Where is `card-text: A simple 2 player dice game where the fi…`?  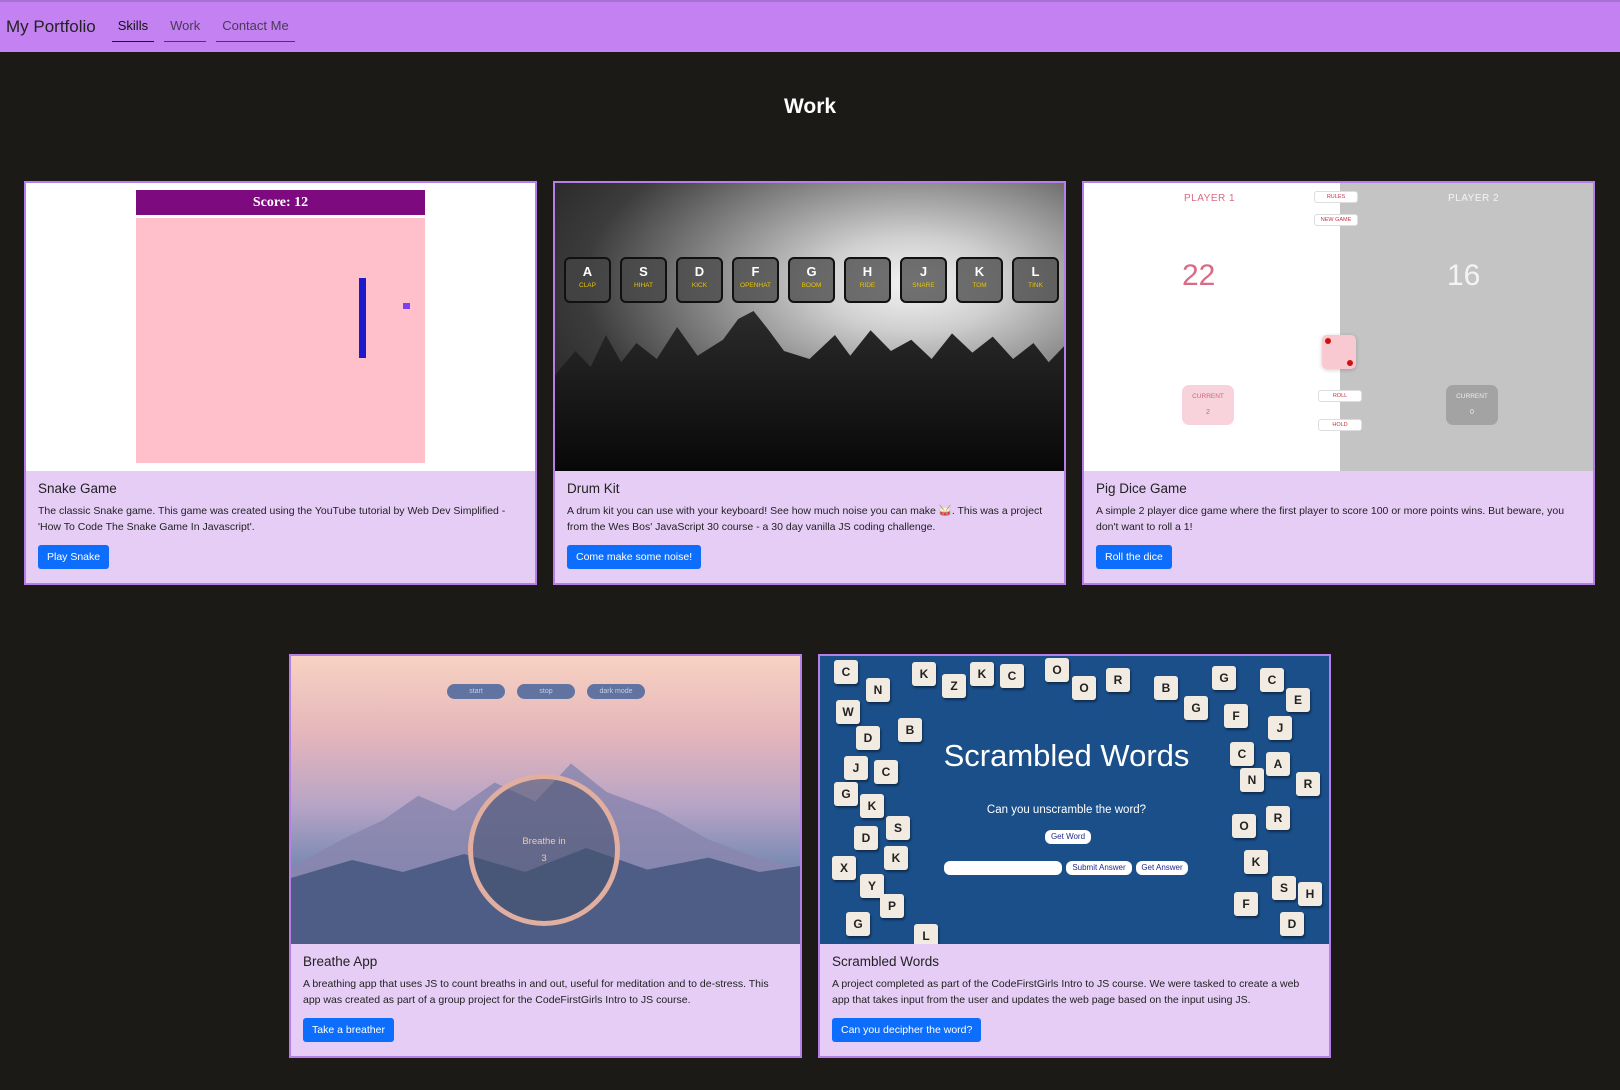 card-text: A simple 2 player dice game where the fi… is located at coordinates (1330, 519).